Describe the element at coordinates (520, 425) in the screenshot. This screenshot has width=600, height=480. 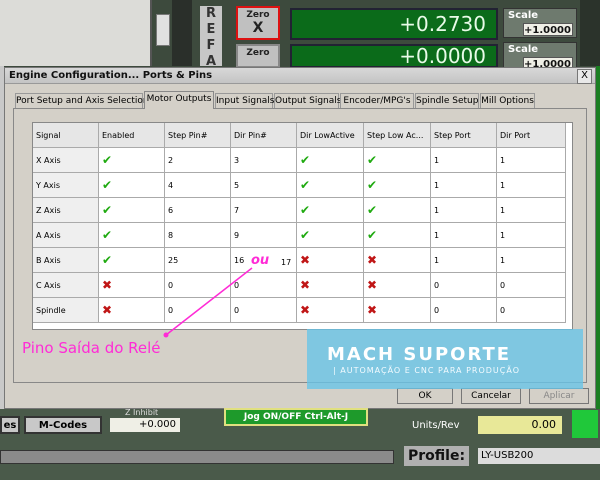
I see `units-rev-value: 0.00` at that location.